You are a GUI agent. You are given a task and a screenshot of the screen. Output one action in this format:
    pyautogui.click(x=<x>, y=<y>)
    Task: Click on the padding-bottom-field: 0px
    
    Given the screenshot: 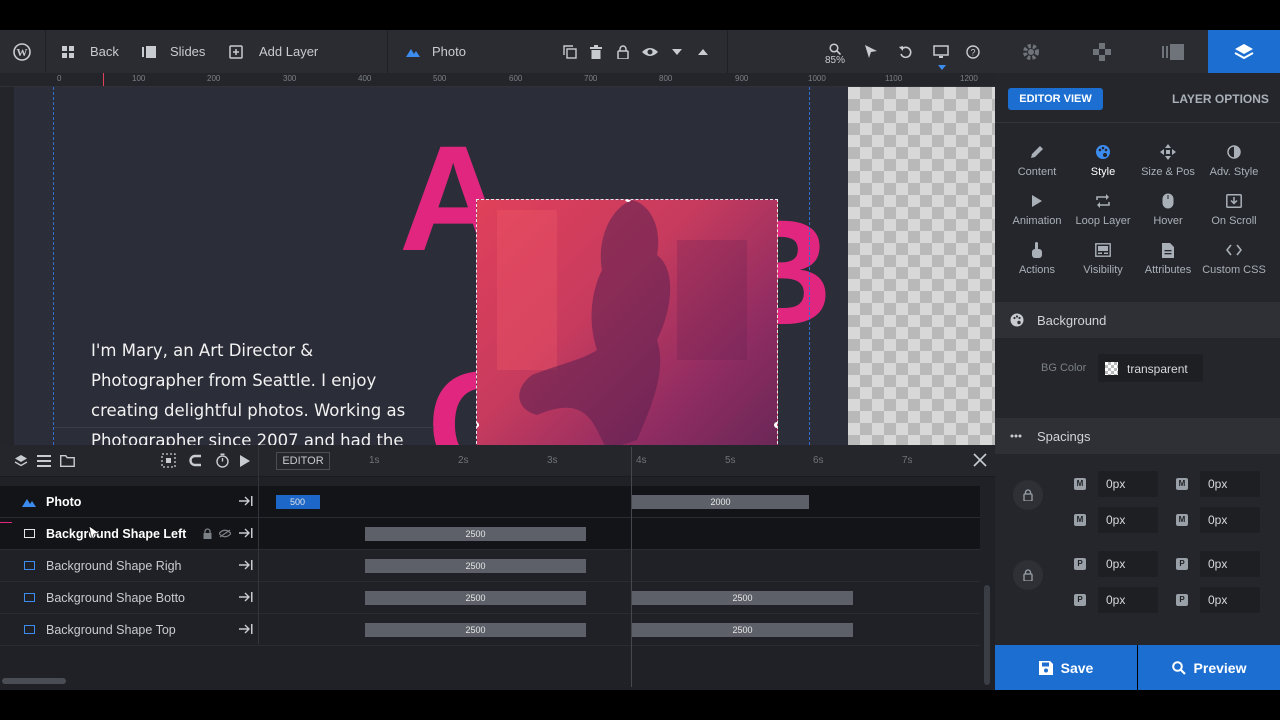 What is the action you would take?
    pyautogui.click(x=1128, y=600)
    